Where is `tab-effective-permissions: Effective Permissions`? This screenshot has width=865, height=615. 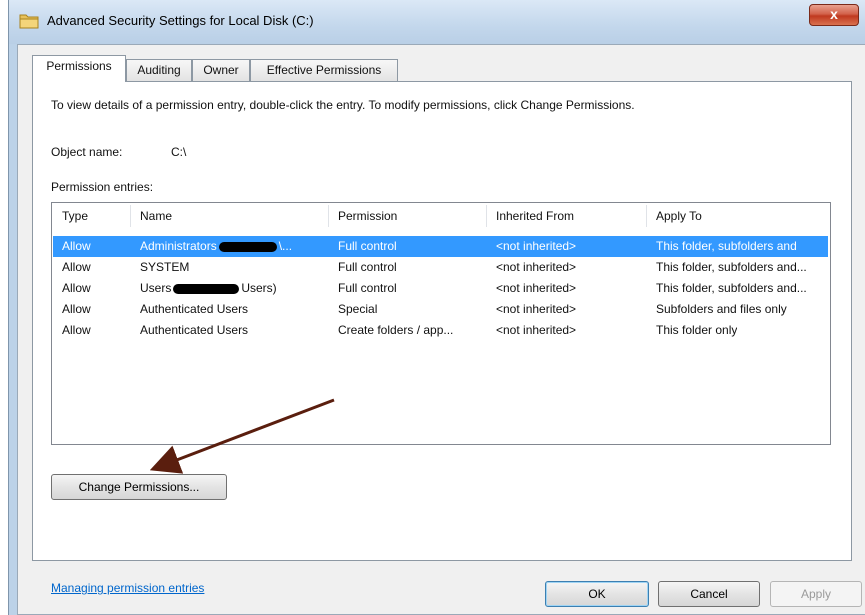
tab-effective-permissions: Effective Permissions is located at coordinates (324, 70).